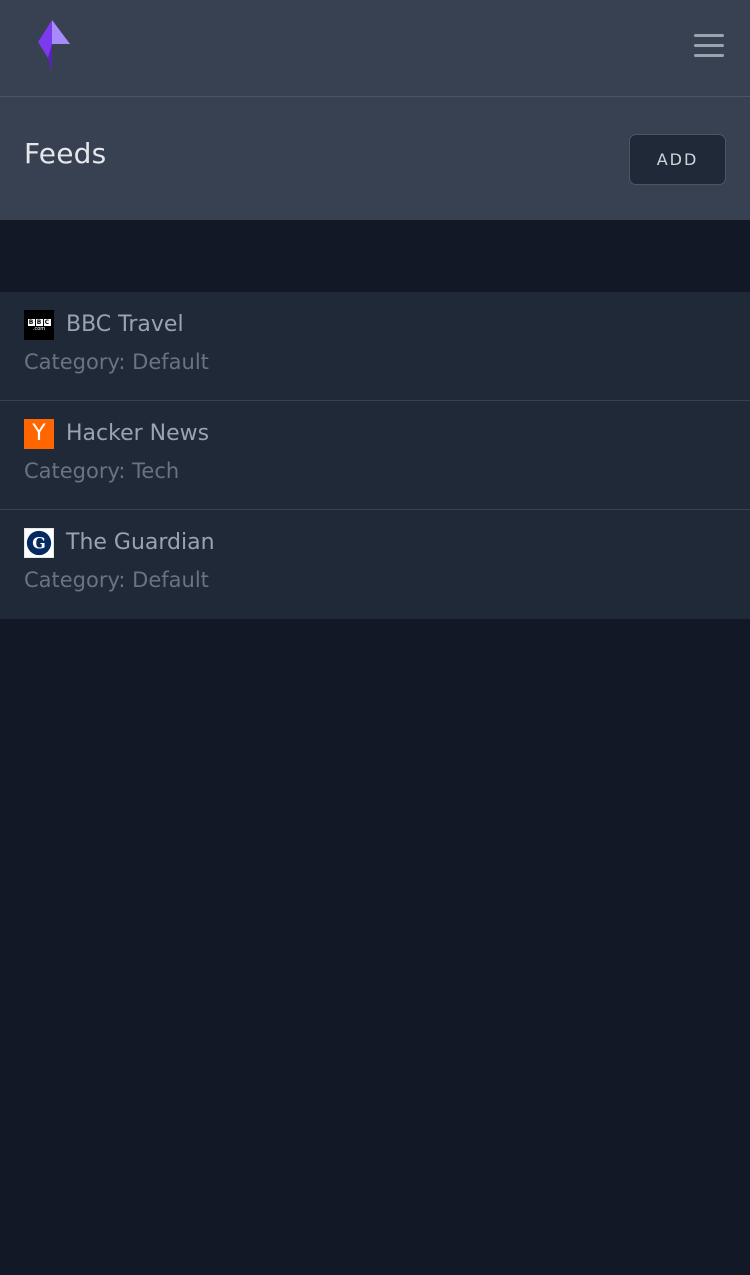  I want to click on hamburger-menu-icon, so click(709, 48).